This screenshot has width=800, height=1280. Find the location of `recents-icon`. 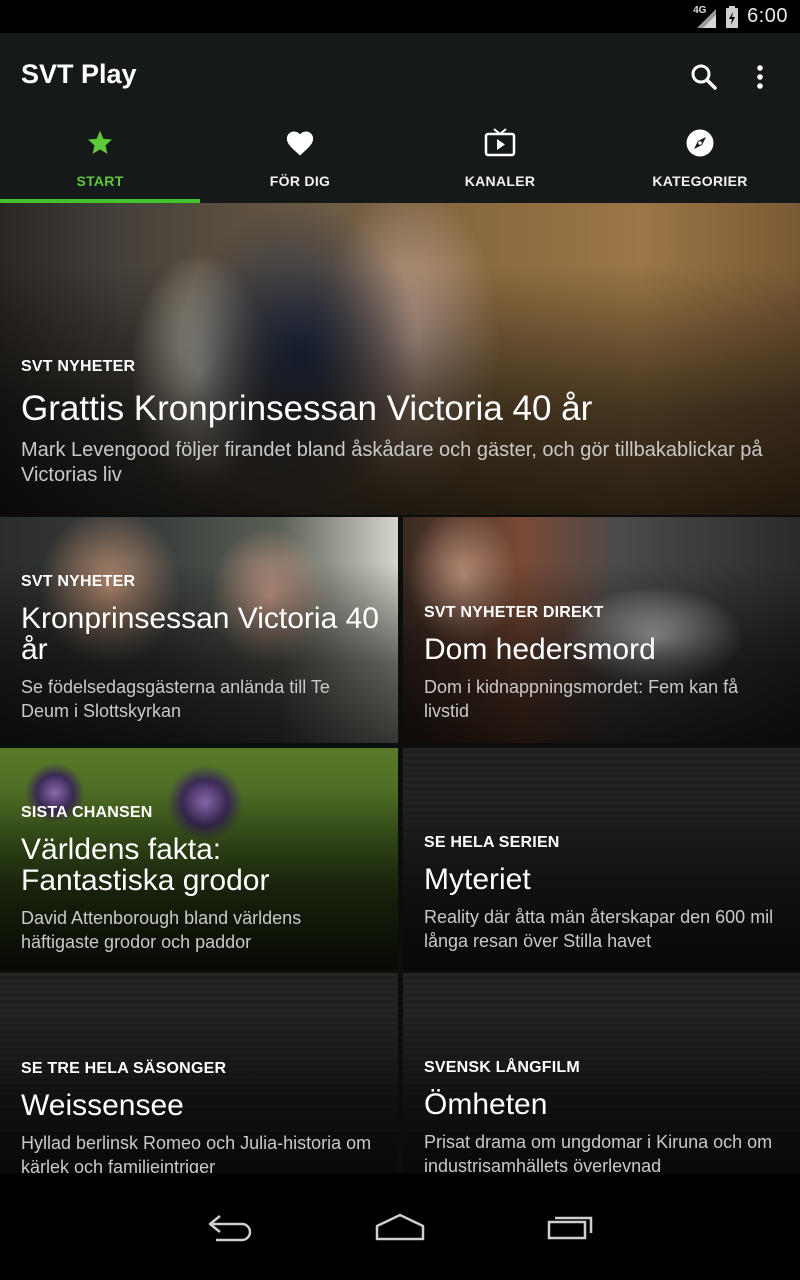

recents-icon is located at coordinates (570, 1227).